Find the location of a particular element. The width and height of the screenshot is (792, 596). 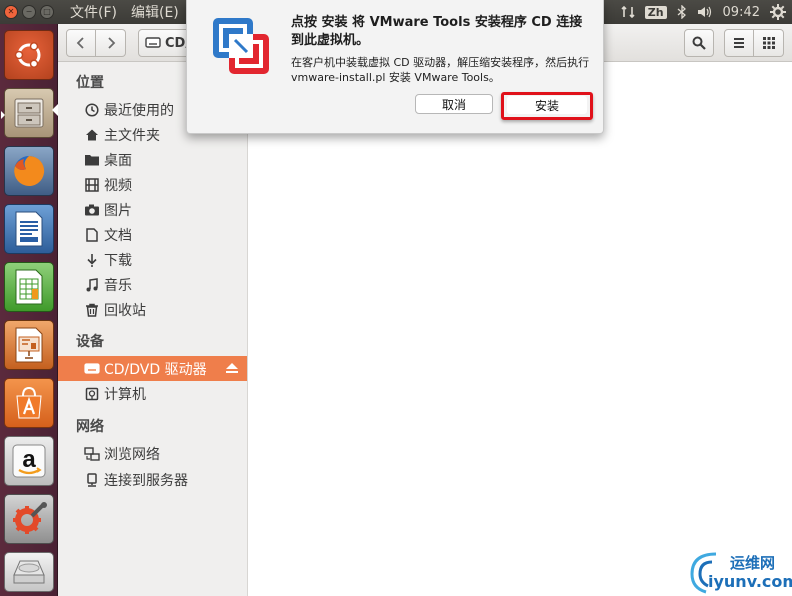

home-icon is located at coordinates (92, 135).